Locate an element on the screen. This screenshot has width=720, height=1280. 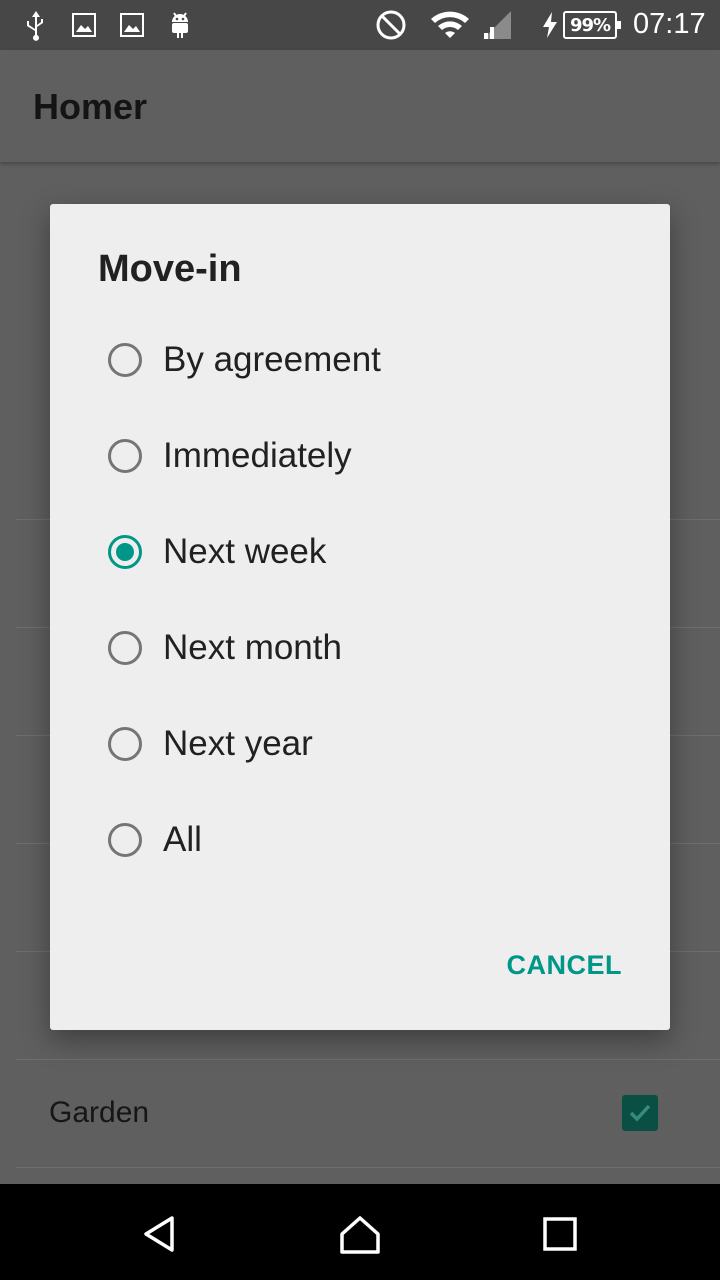
option-immediately: Immediately is located at coordinates (368, 456).